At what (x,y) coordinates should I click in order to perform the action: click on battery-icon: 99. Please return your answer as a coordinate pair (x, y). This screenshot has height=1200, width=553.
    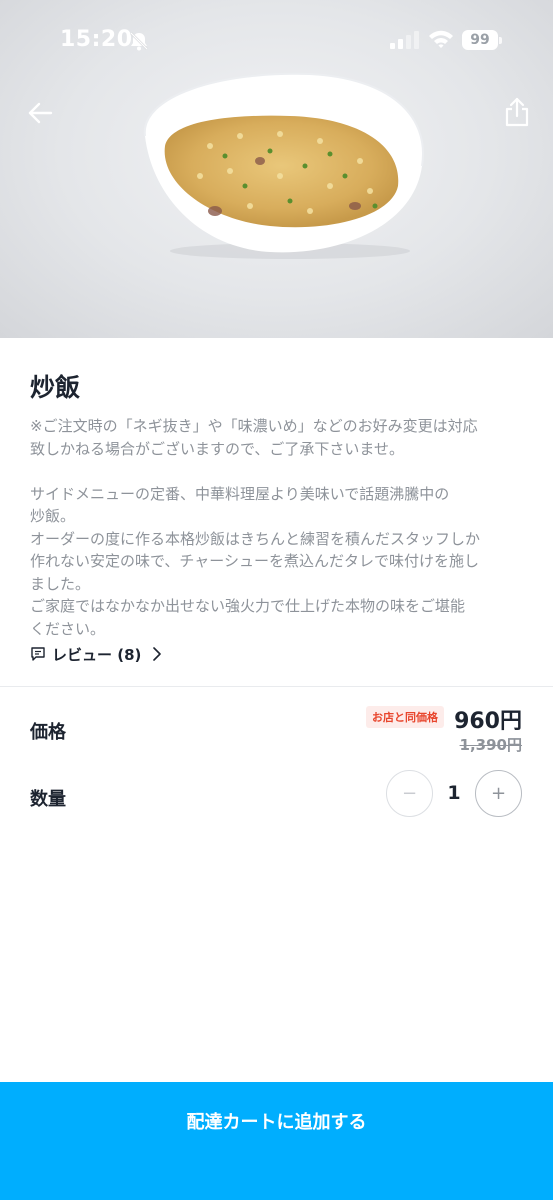
    Looking at the image, I should click on (482, 40).